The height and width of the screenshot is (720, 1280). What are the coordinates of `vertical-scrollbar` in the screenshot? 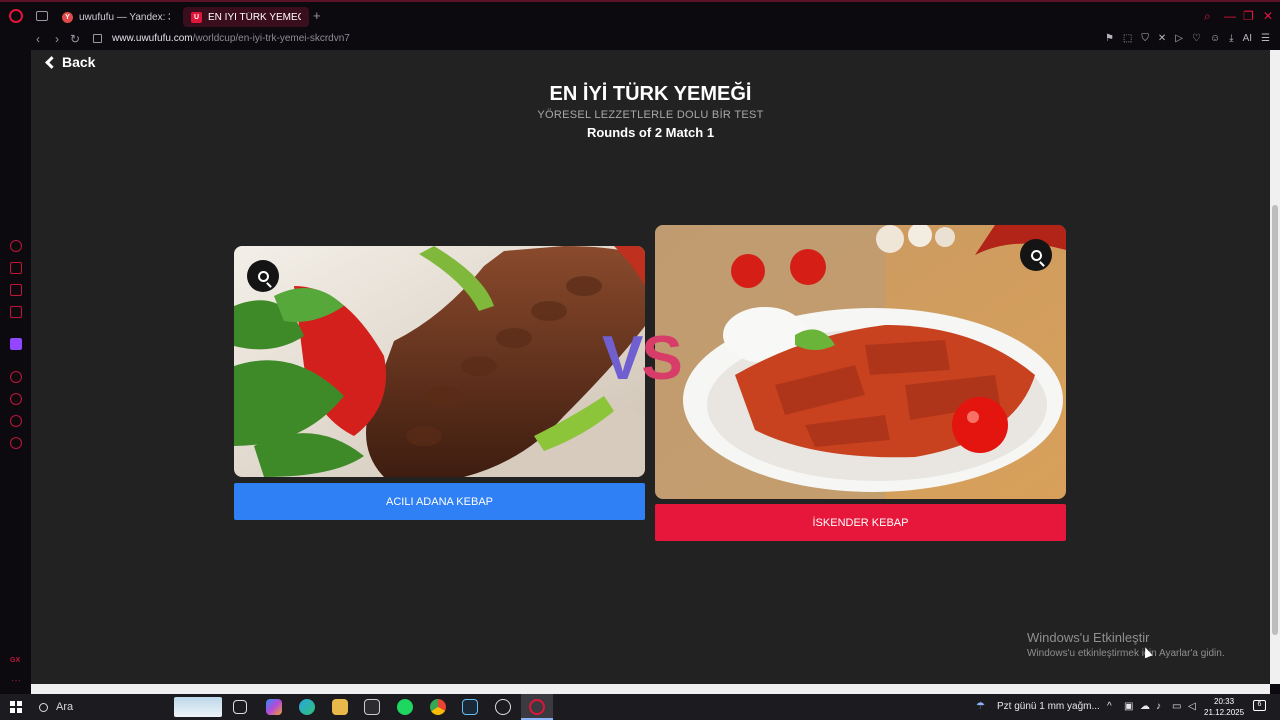 It's located at (1275, 367).